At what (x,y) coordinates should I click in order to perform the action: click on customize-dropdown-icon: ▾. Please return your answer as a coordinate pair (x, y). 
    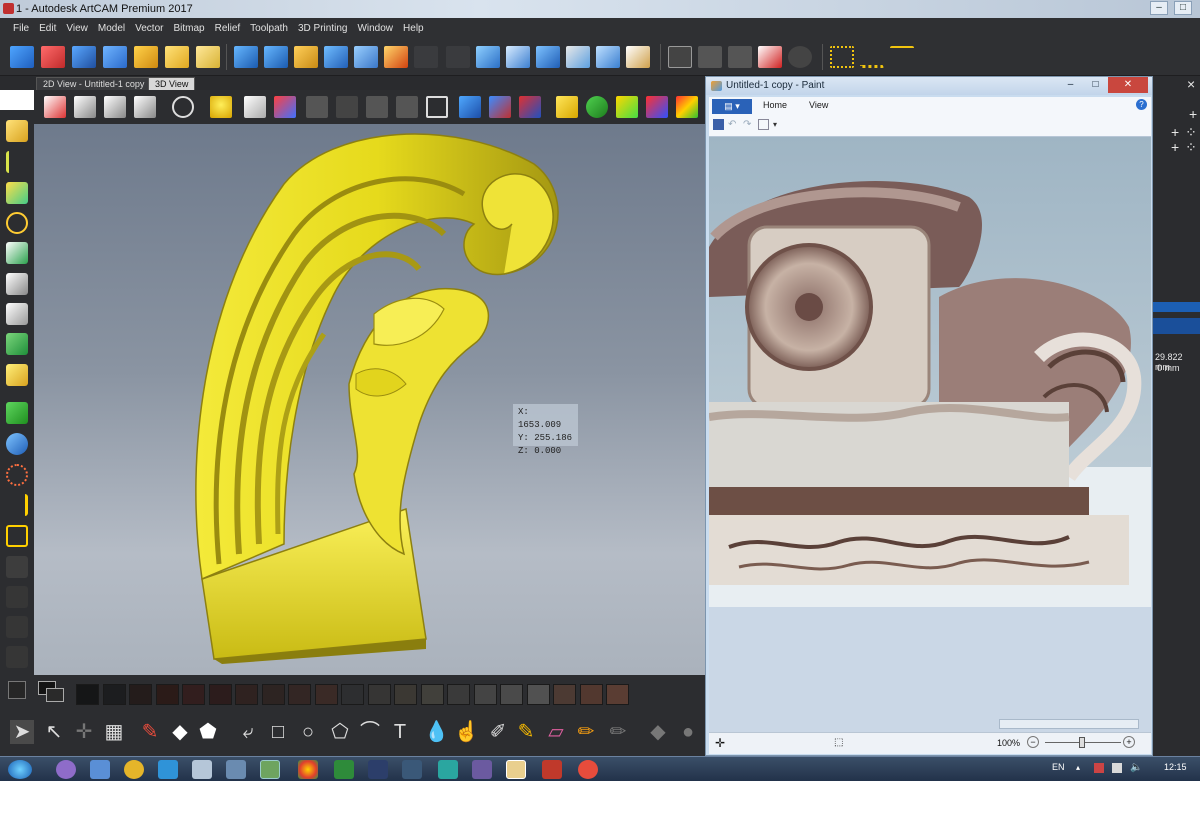
    Looking at the image, I should click on (778, 124).